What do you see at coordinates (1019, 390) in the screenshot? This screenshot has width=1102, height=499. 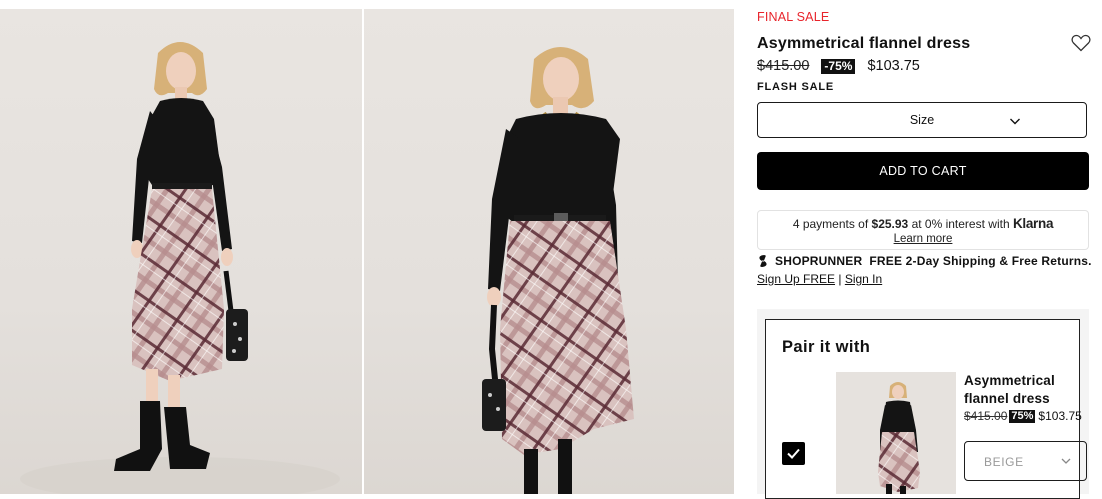 I see `pair-product-name: Asymmetrical flannel dress` at bounding box center [1019, 390].